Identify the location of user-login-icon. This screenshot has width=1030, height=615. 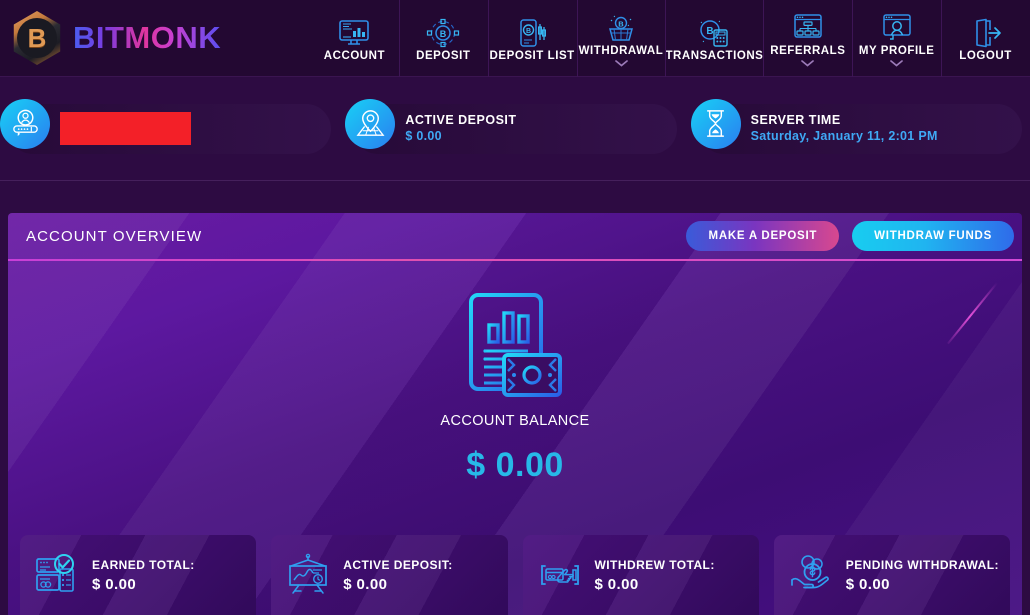
(25, 123).